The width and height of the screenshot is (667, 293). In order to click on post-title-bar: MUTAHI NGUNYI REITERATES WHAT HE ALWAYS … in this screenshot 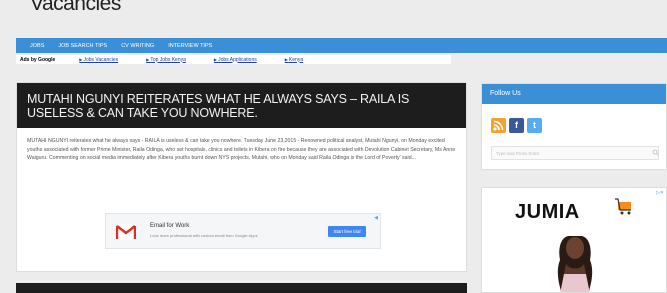, I will do `click(241, 105)`.